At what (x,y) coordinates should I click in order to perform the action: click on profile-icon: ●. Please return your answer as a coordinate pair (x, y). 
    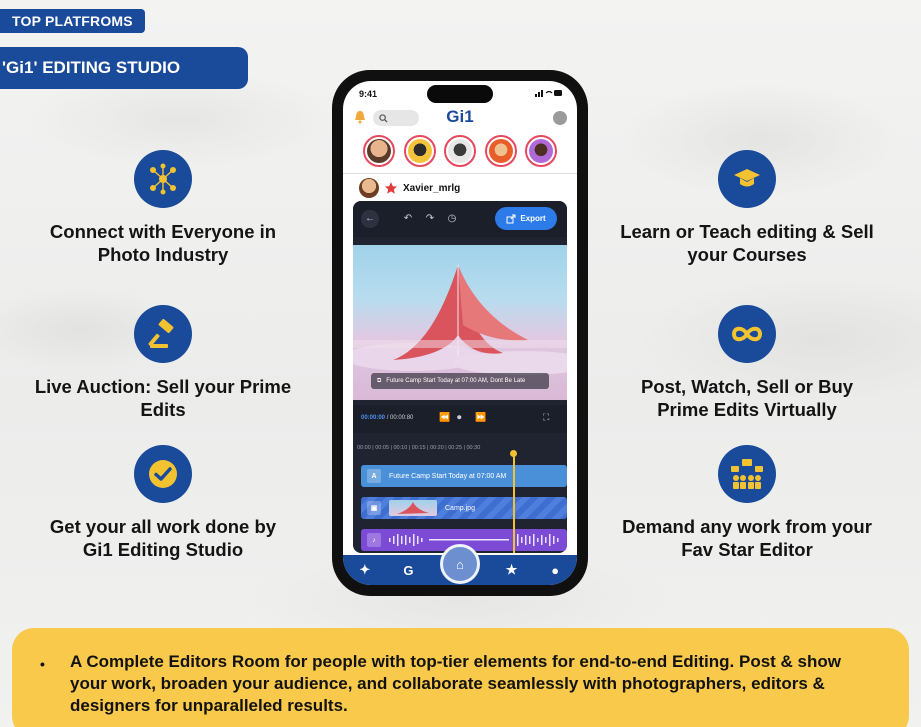
    Looking at the image, I should click on (555, 570).